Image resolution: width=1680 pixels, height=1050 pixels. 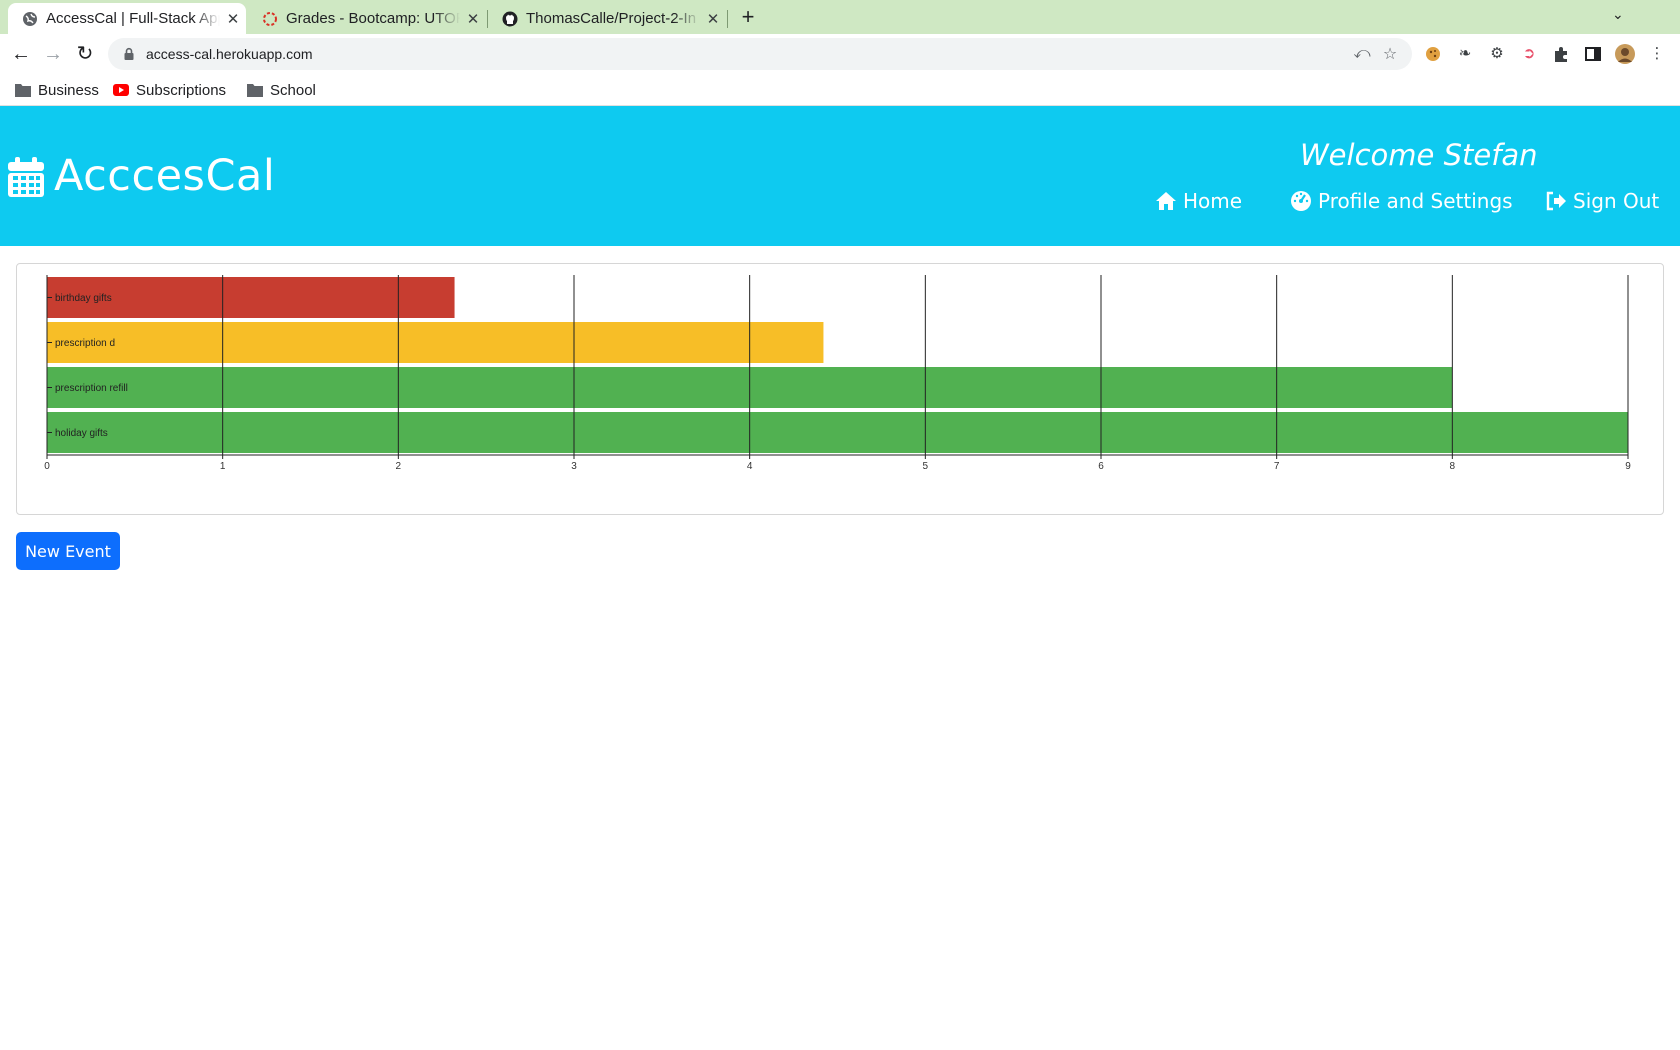 I want to click on home-icon, so click(x=1166, y=201).